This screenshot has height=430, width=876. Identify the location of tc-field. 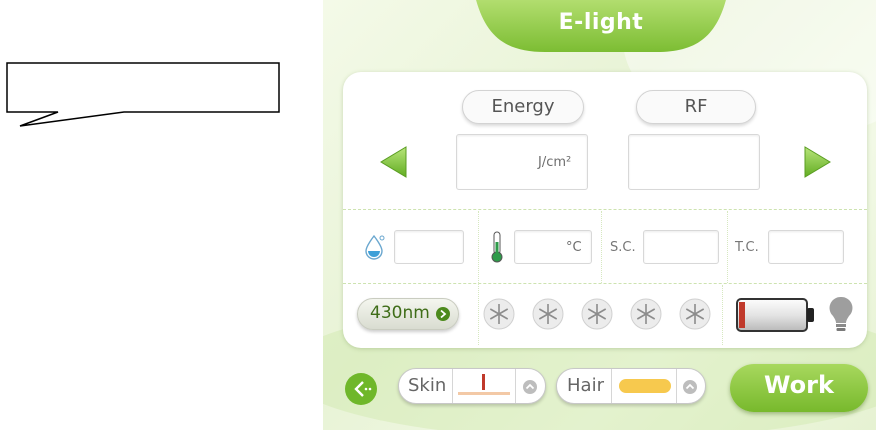
(806, 247).